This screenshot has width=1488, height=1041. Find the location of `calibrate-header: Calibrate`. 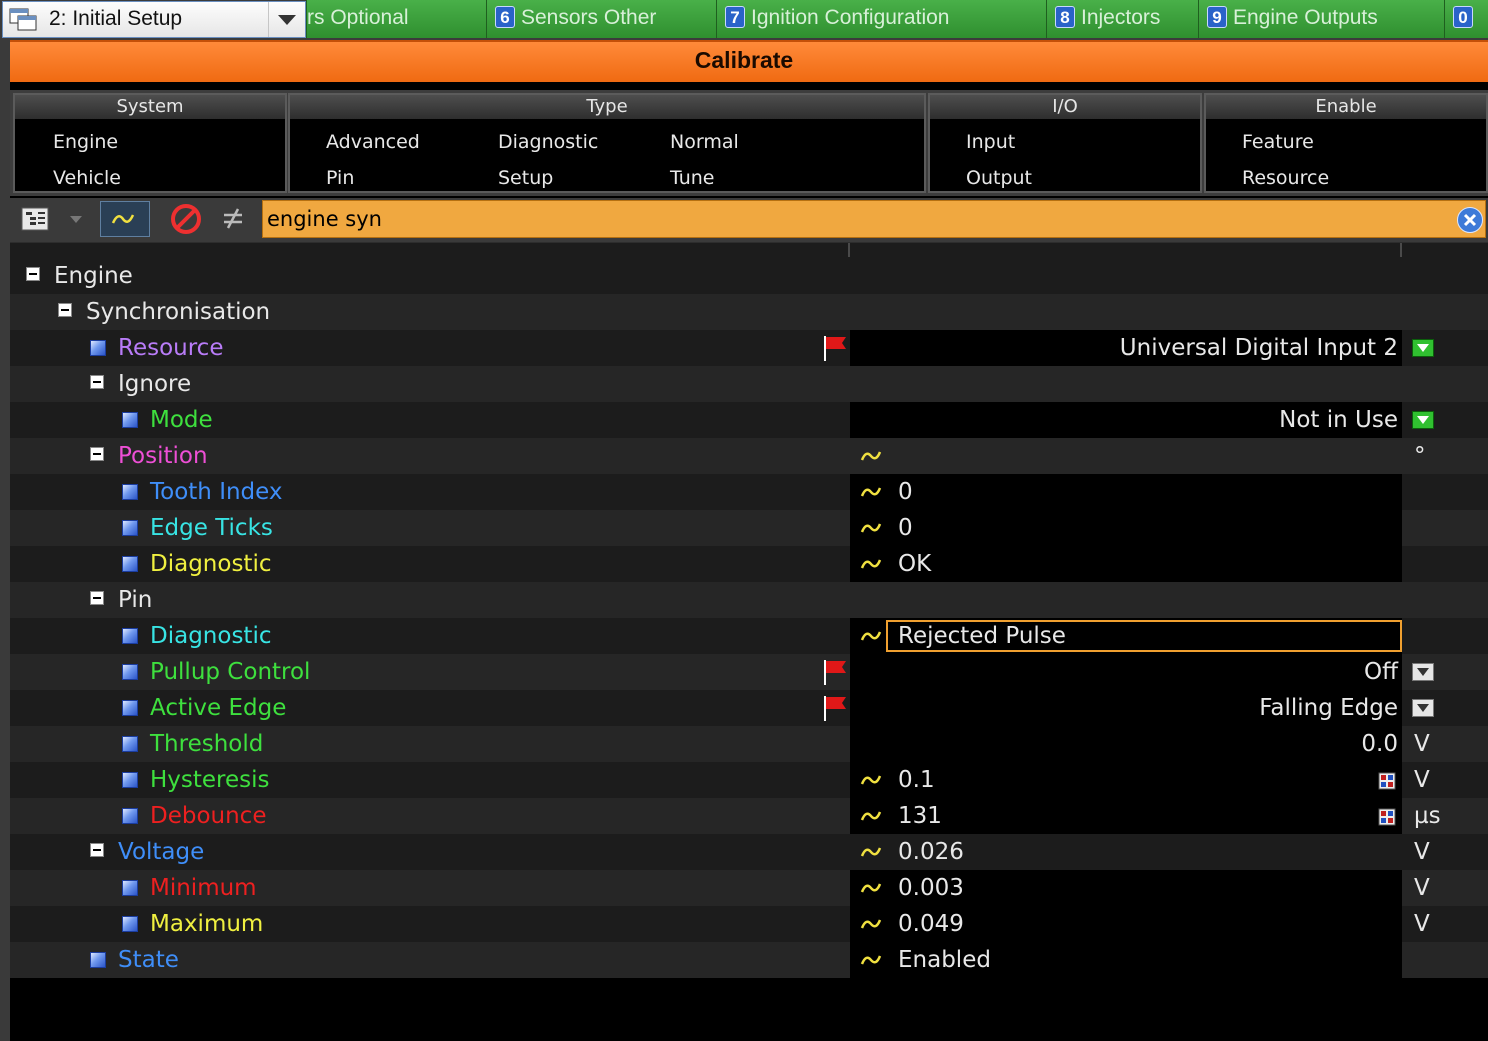

calibrate-header: Calibrate is located at coordinates (744, 61).